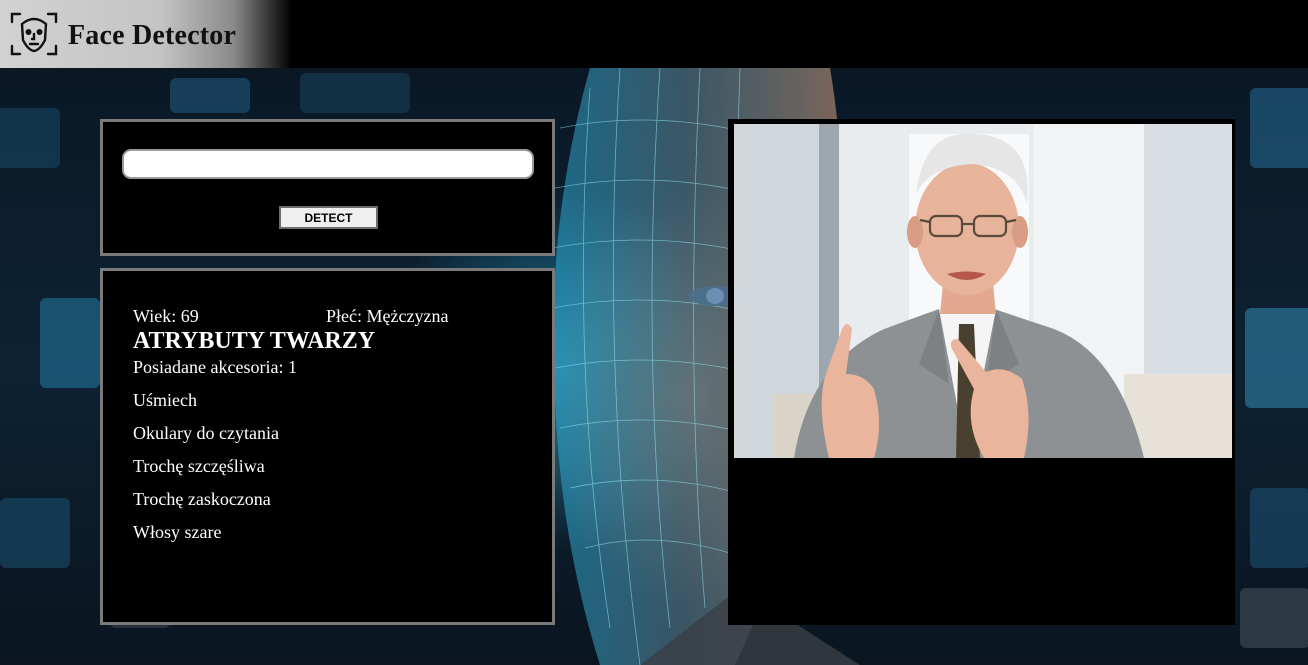  I want to click on app-title: Face Detector, so click(152, 35).